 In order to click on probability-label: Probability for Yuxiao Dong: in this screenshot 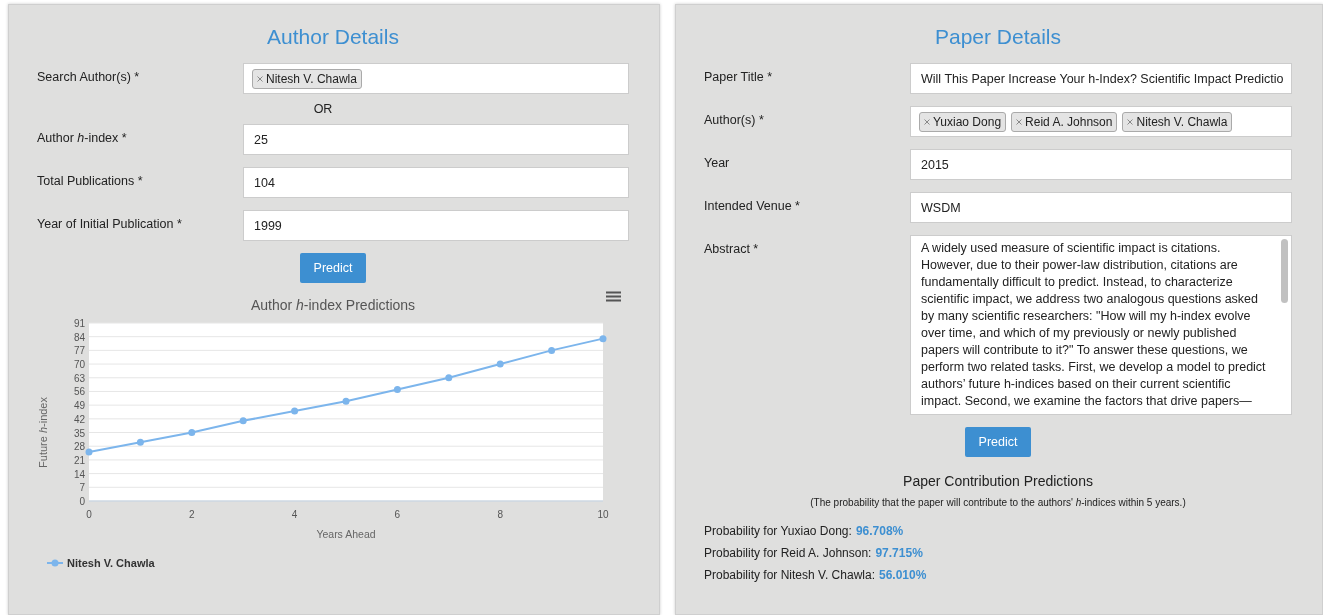, I will do `click(778, 531)`.